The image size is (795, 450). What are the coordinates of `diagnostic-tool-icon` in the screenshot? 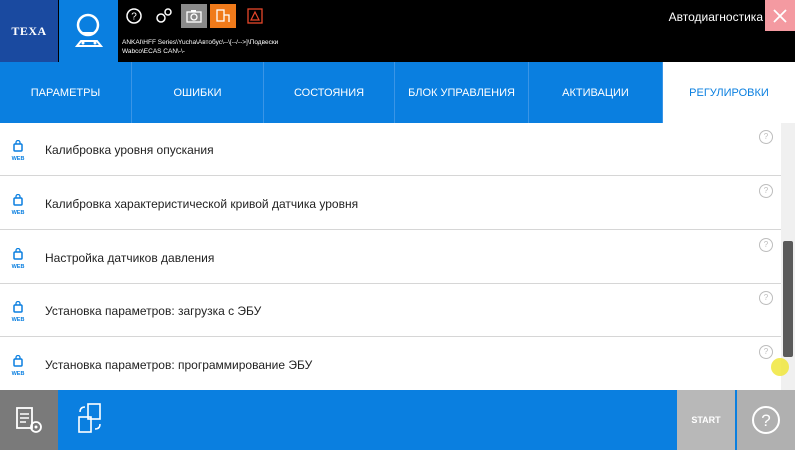 It's located at (223, 15).